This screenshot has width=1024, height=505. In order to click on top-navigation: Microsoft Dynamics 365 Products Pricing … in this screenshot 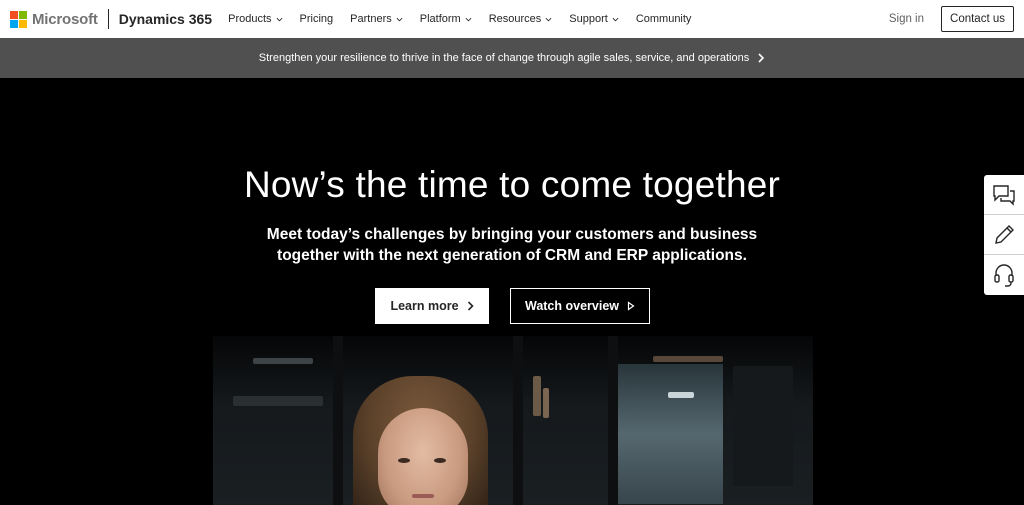, I will do `click(512, 19)`.